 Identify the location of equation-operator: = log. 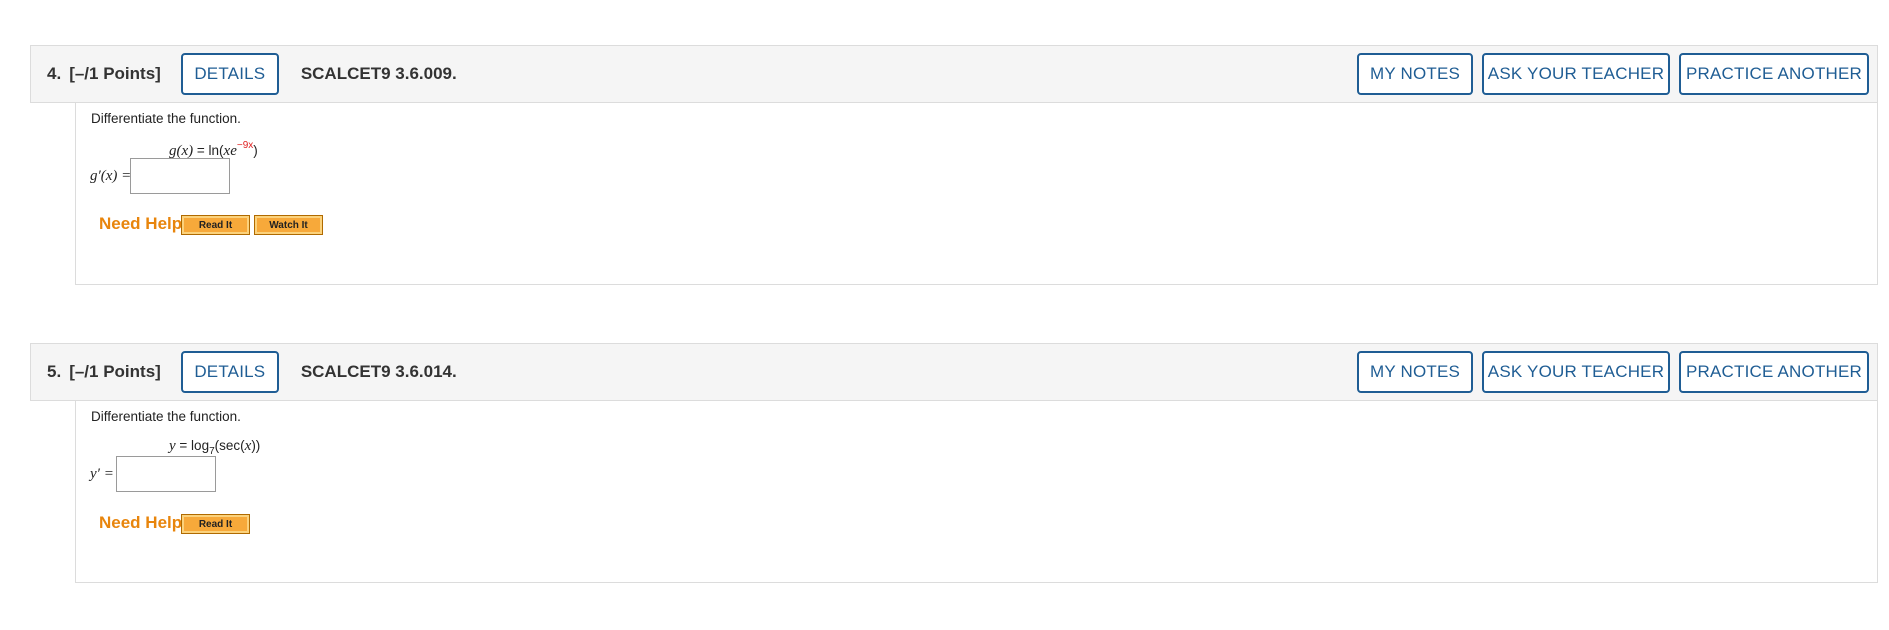
(192, 445).